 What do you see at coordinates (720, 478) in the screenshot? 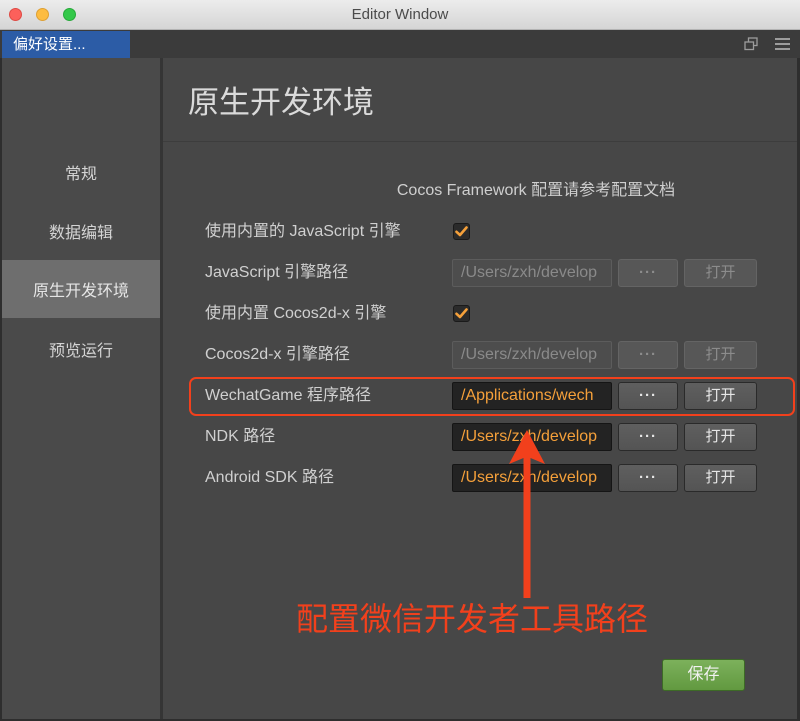
I see `android-sdk-path-open-button: 打开` at bounding box center [720, 478].